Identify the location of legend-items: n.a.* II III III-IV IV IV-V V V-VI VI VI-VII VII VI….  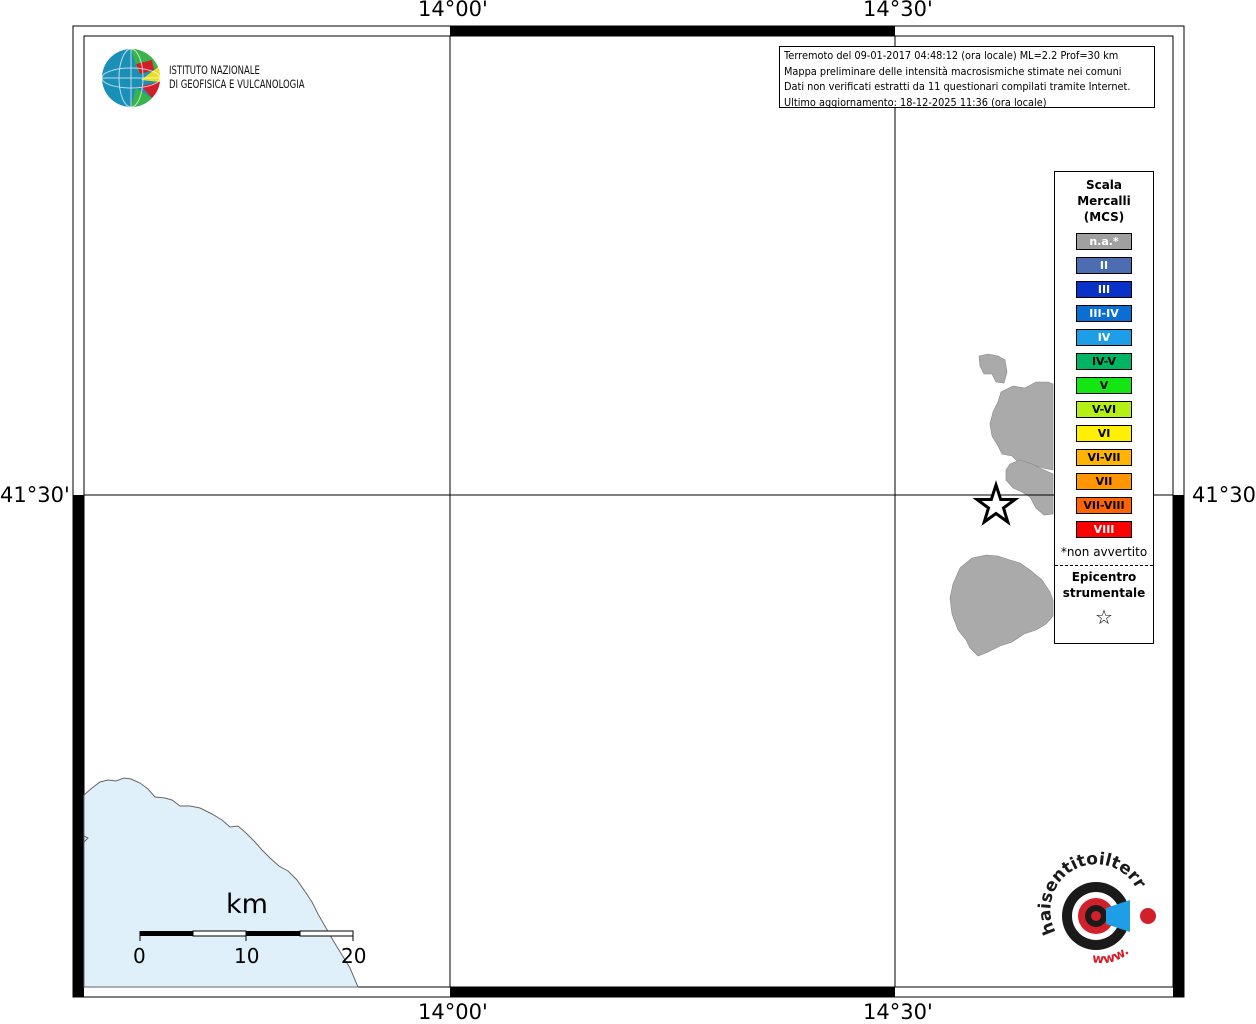
(1104, 385).